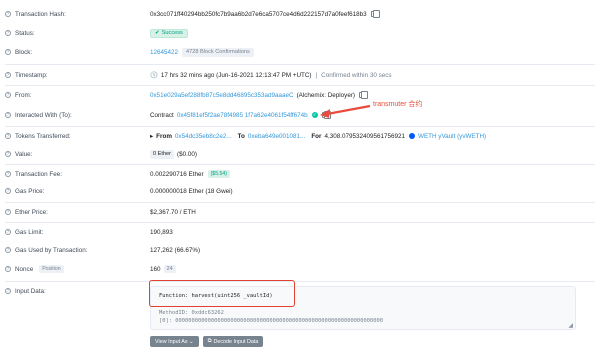 The width and height of the screenshot is (600, 354). What do you see at coordinates (356, 75) in the screenshot?
I see `confirmed-within: Confirmed within 30 secs` at bounding box center [356, 75].